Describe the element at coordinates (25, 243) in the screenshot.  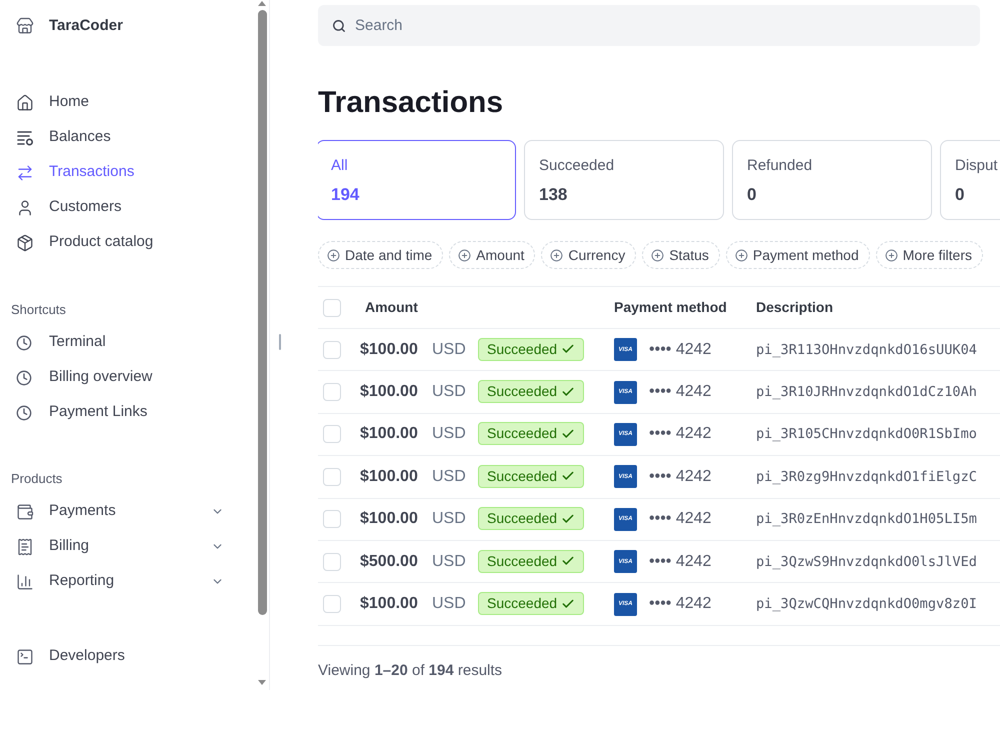
I see `box-icon` at that location.